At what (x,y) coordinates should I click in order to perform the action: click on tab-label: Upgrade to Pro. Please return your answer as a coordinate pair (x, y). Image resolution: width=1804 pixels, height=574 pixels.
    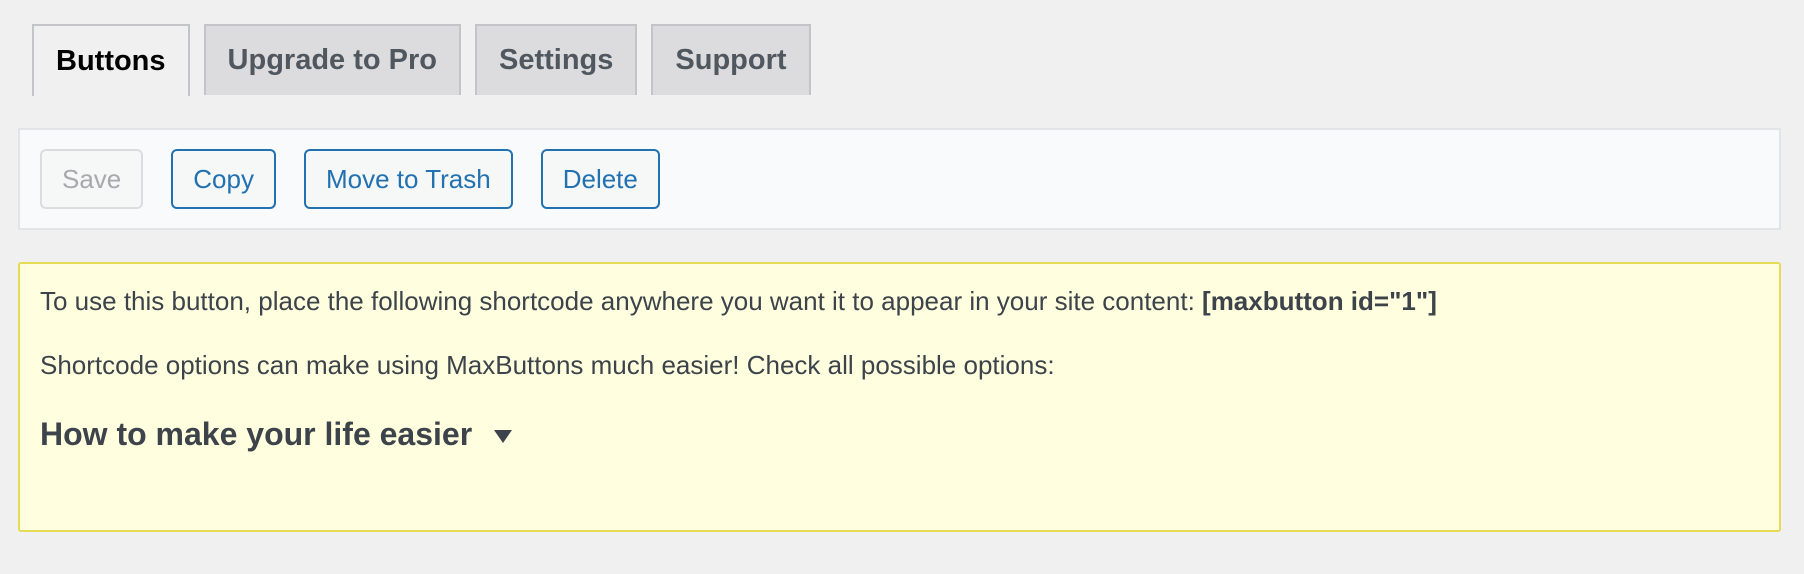
    Looking at the image, I should click on (332, 60).